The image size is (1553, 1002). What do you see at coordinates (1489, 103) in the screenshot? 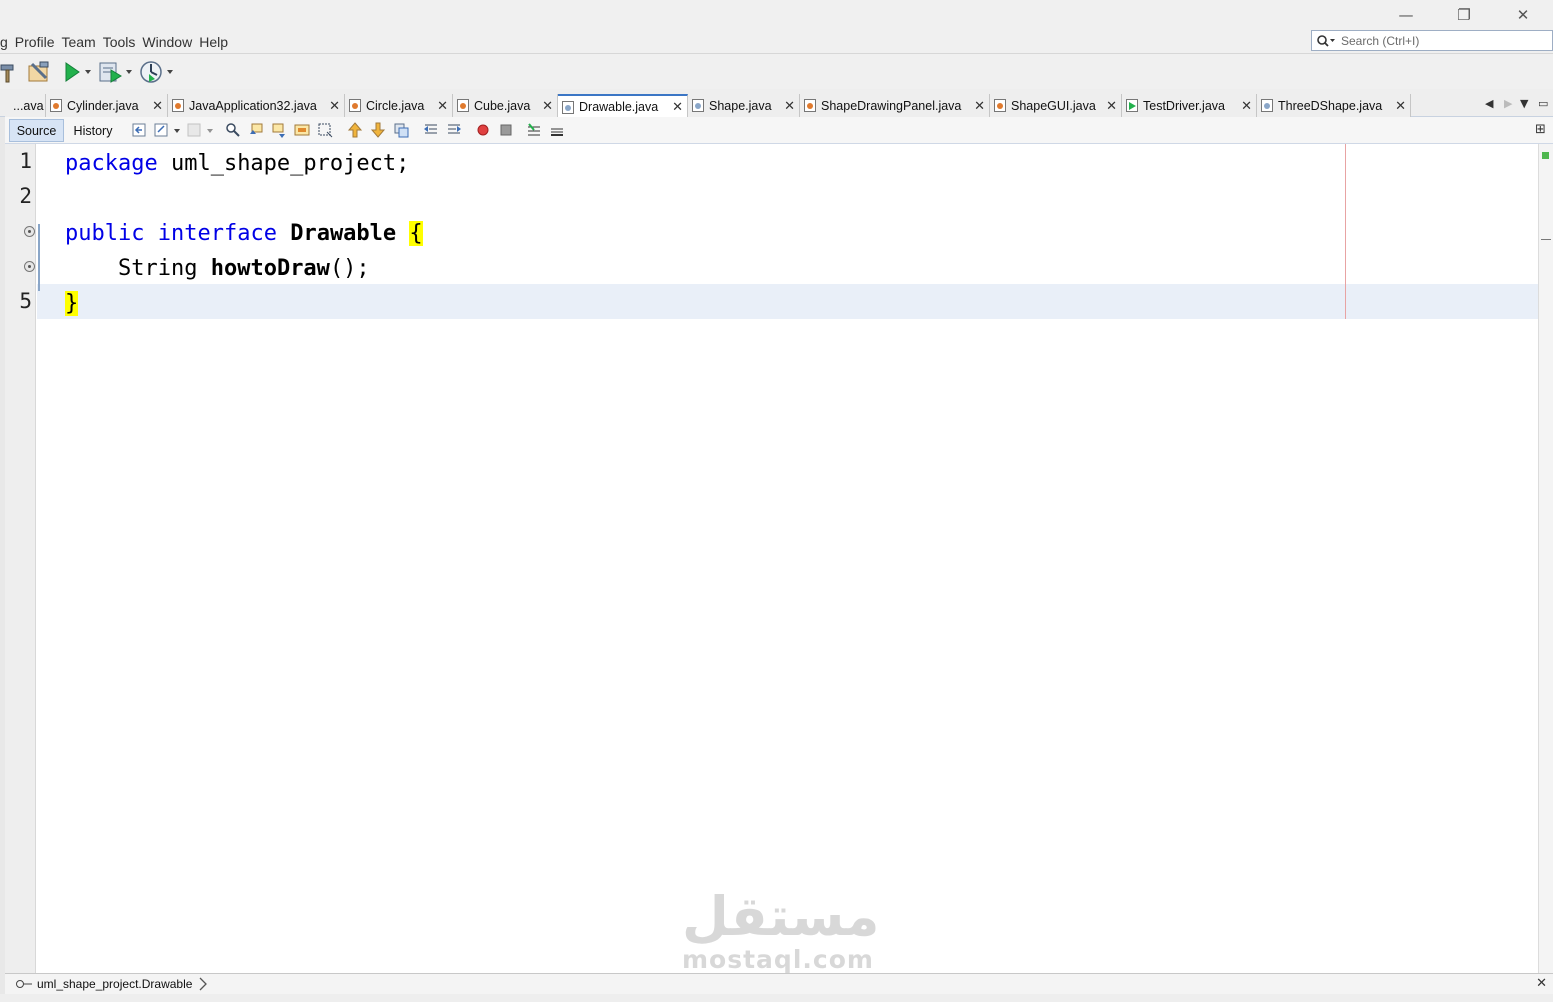
I see `scroll-tabs-left-icon: ◀` at bounding box center [1489, 103].